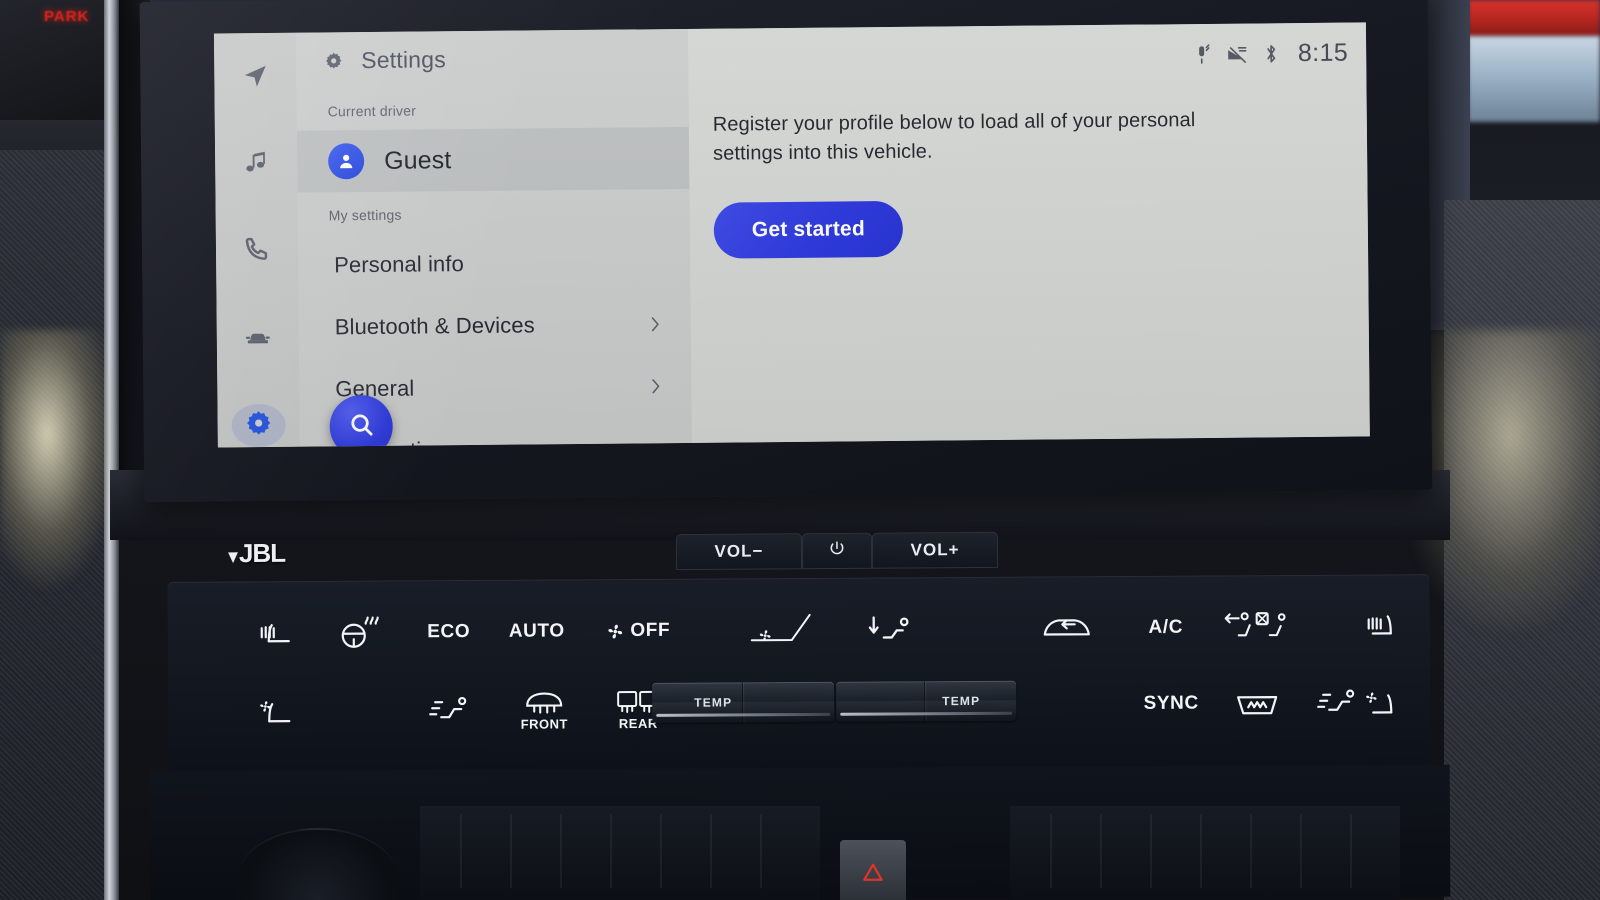 The height and width of the screenshot is (900, 1600). I want to click on get-started-button: Get started, so click(808, 229).